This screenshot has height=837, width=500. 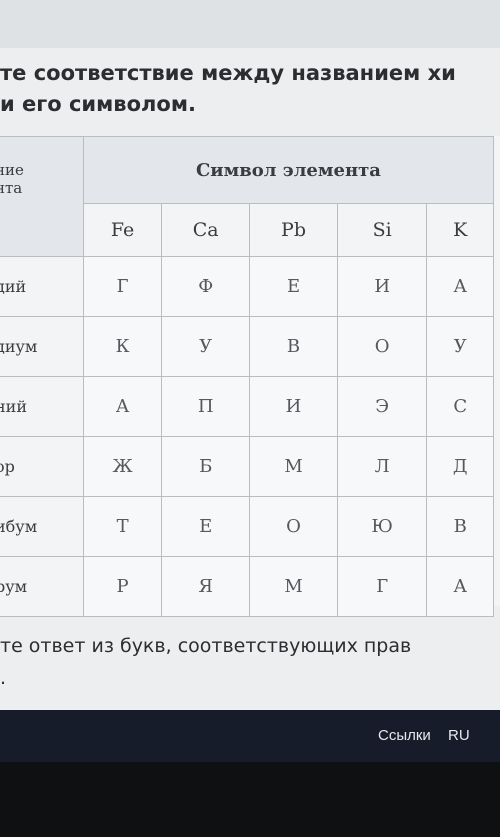 I want to click on letter-cell: Ф, so click(x=206, y=286).